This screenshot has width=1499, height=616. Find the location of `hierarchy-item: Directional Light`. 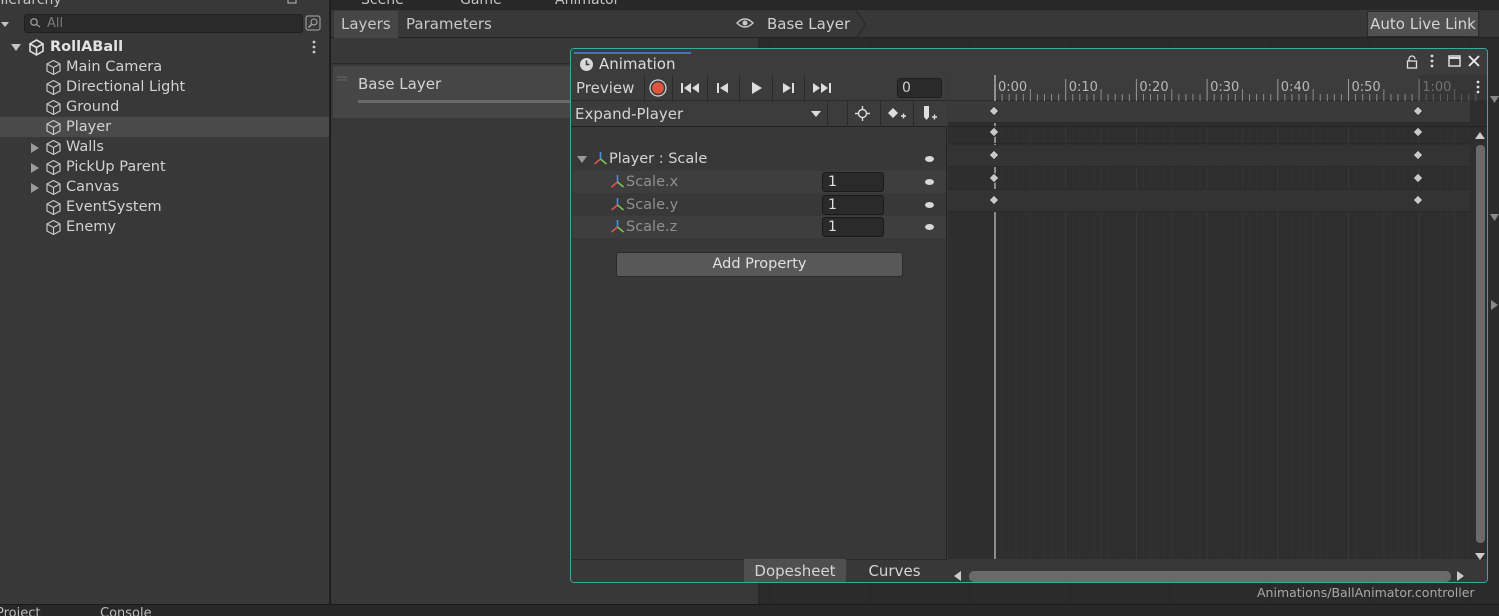

hierarchy-item: Directional Light is located at coordinates (164, 87).